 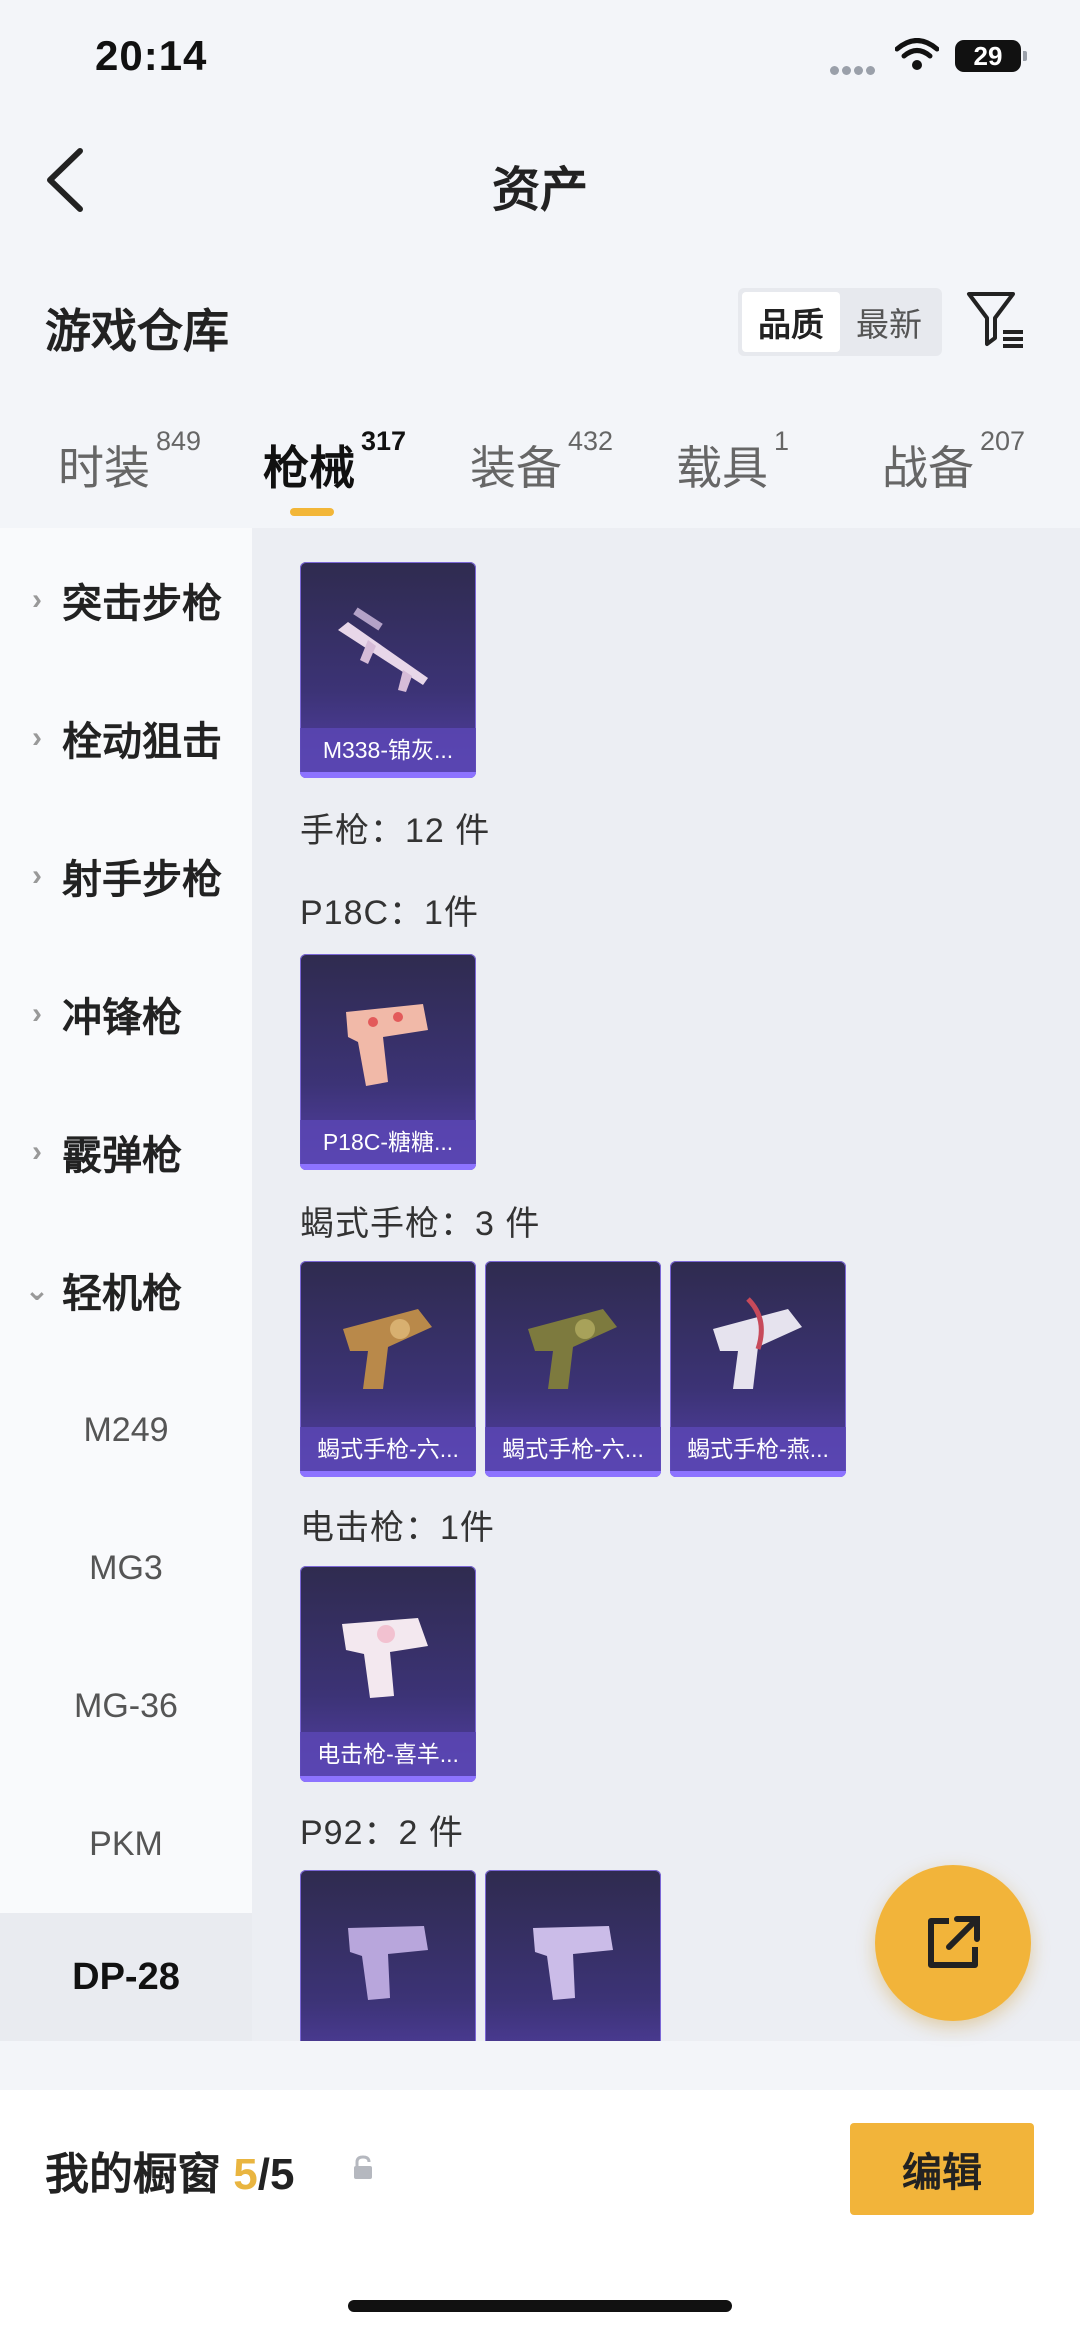 What do you see at coordinates (385, 1658) in the screenshot?
I see `stun-gun-icon` at bounding box center [385, 1658].